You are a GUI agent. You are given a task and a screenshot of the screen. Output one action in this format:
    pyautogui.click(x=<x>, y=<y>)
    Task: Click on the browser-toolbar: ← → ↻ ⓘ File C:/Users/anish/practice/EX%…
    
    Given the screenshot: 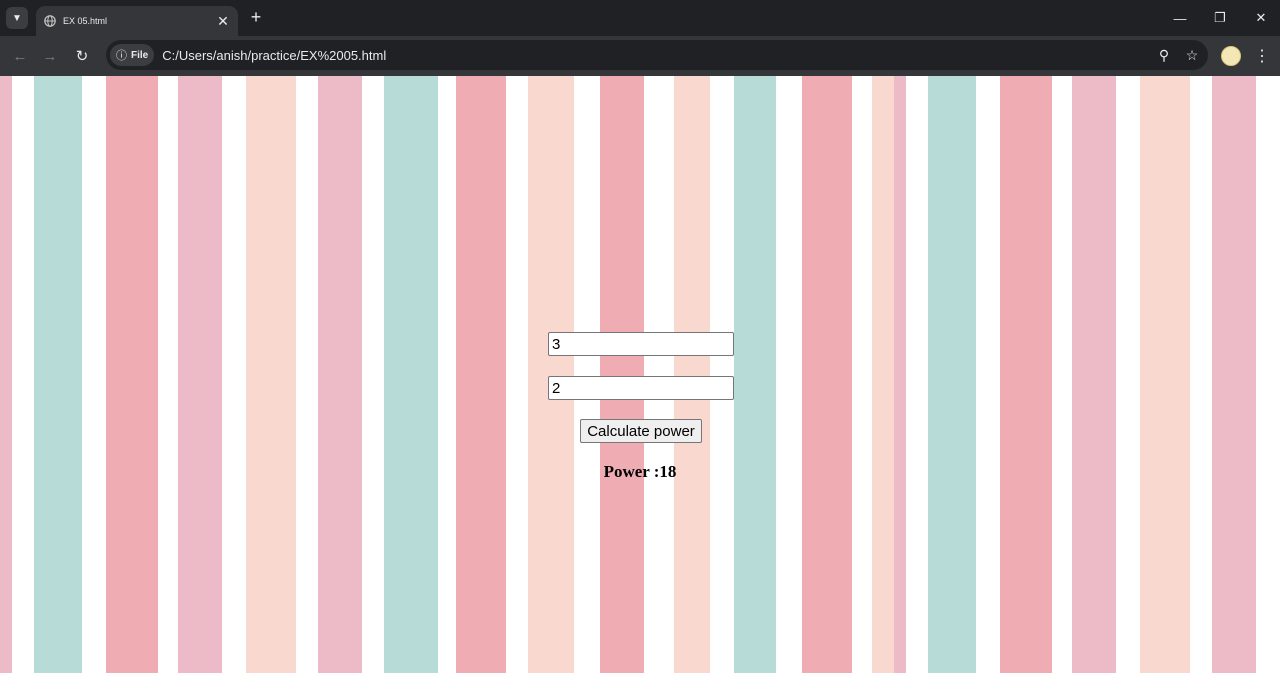 What is the action you would take?
    pyautogui.click(x=640, y=56)
    